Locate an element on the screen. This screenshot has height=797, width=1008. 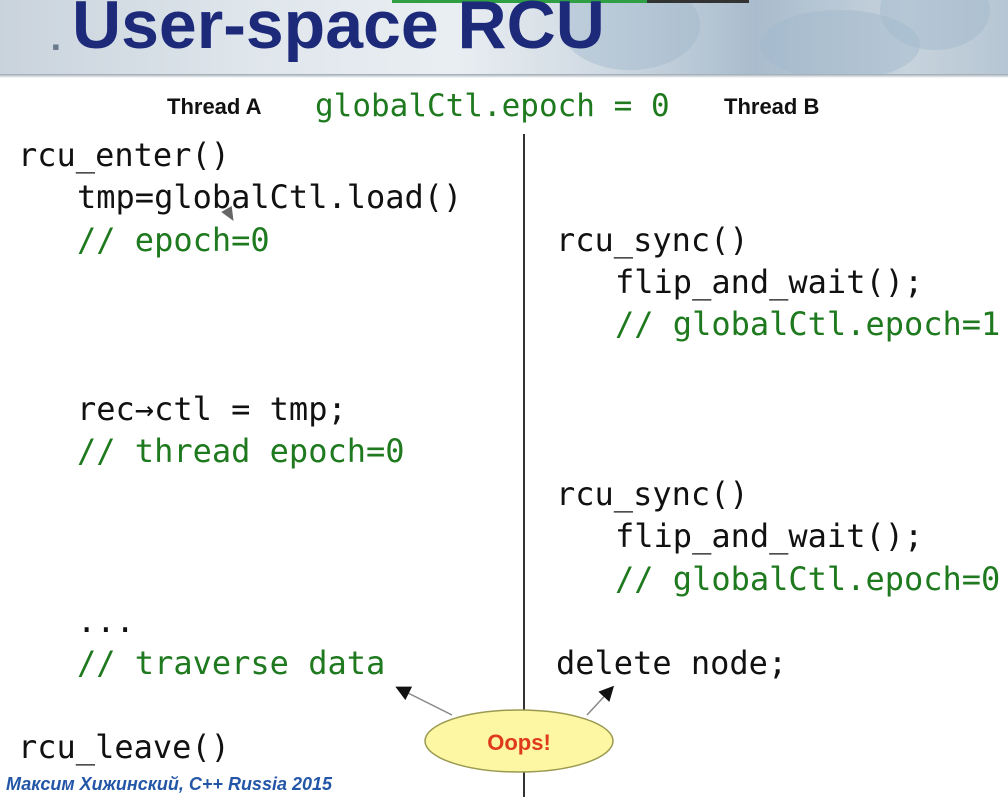
oops-text: Oops! is located at coordinates (519, 742).